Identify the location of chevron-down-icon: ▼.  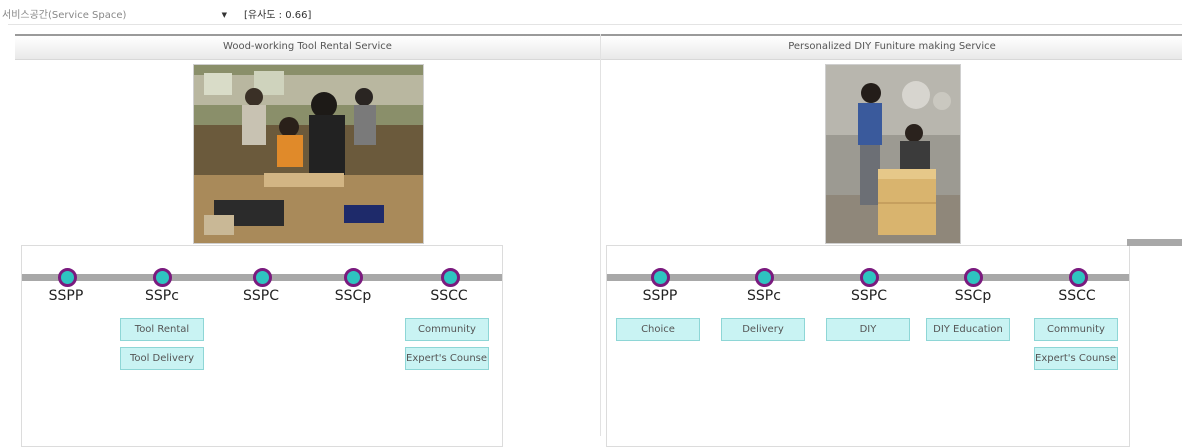
(224, 15).